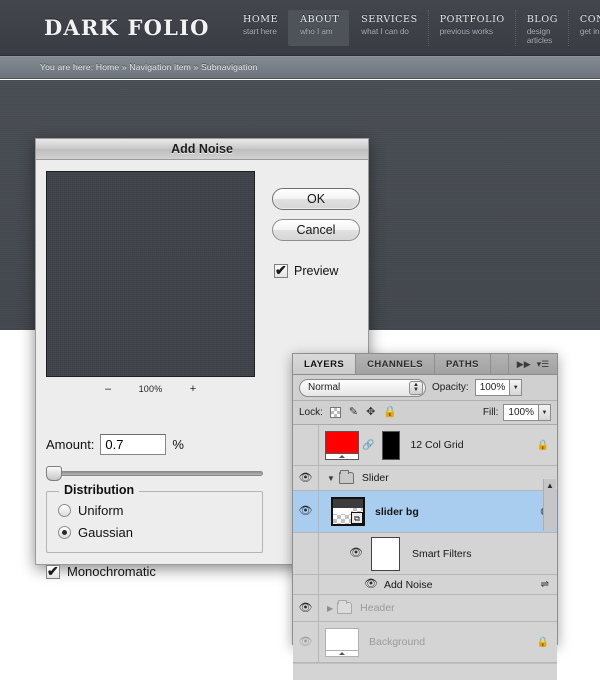  I want to click on opacity-input: 100%, so click(492, 387).